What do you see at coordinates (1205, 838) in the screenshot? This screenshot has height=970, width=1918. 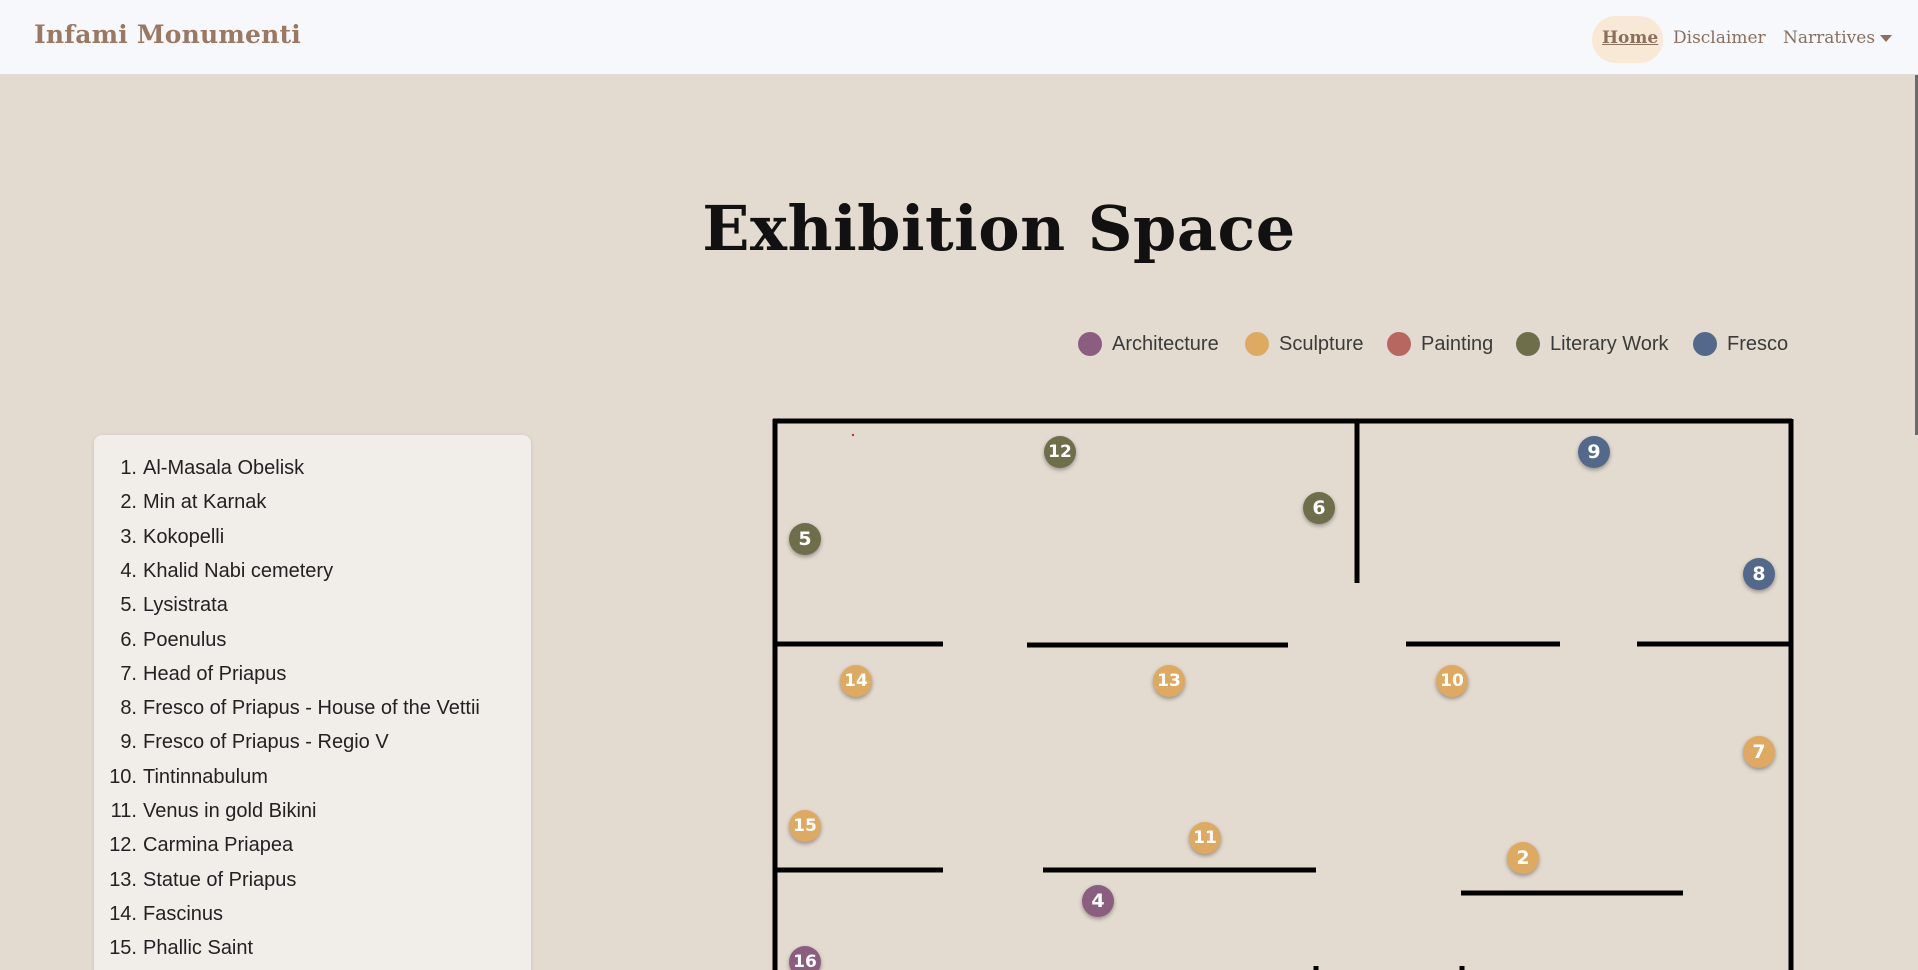 I see `exhibit-marker-11: 11` at bounding box center [1205, 838].